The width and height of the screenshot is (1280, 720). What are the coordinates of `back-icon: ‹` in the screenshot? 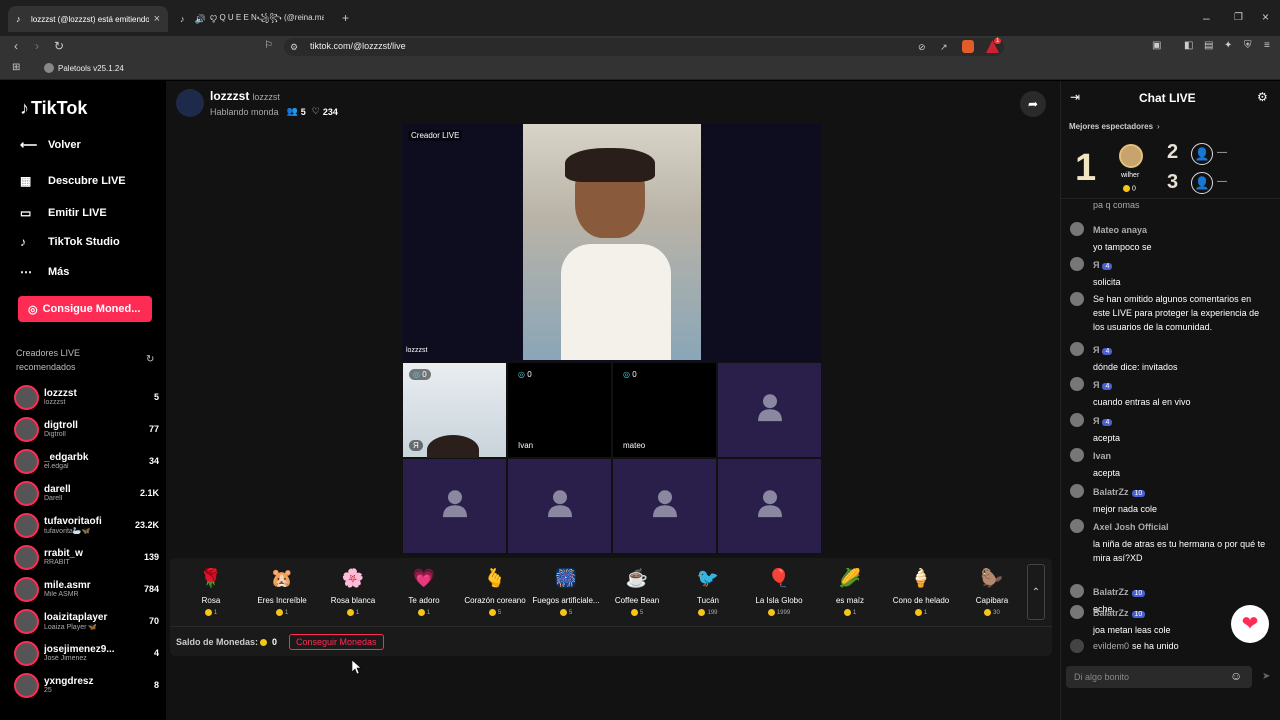 It's located at (16, 46).